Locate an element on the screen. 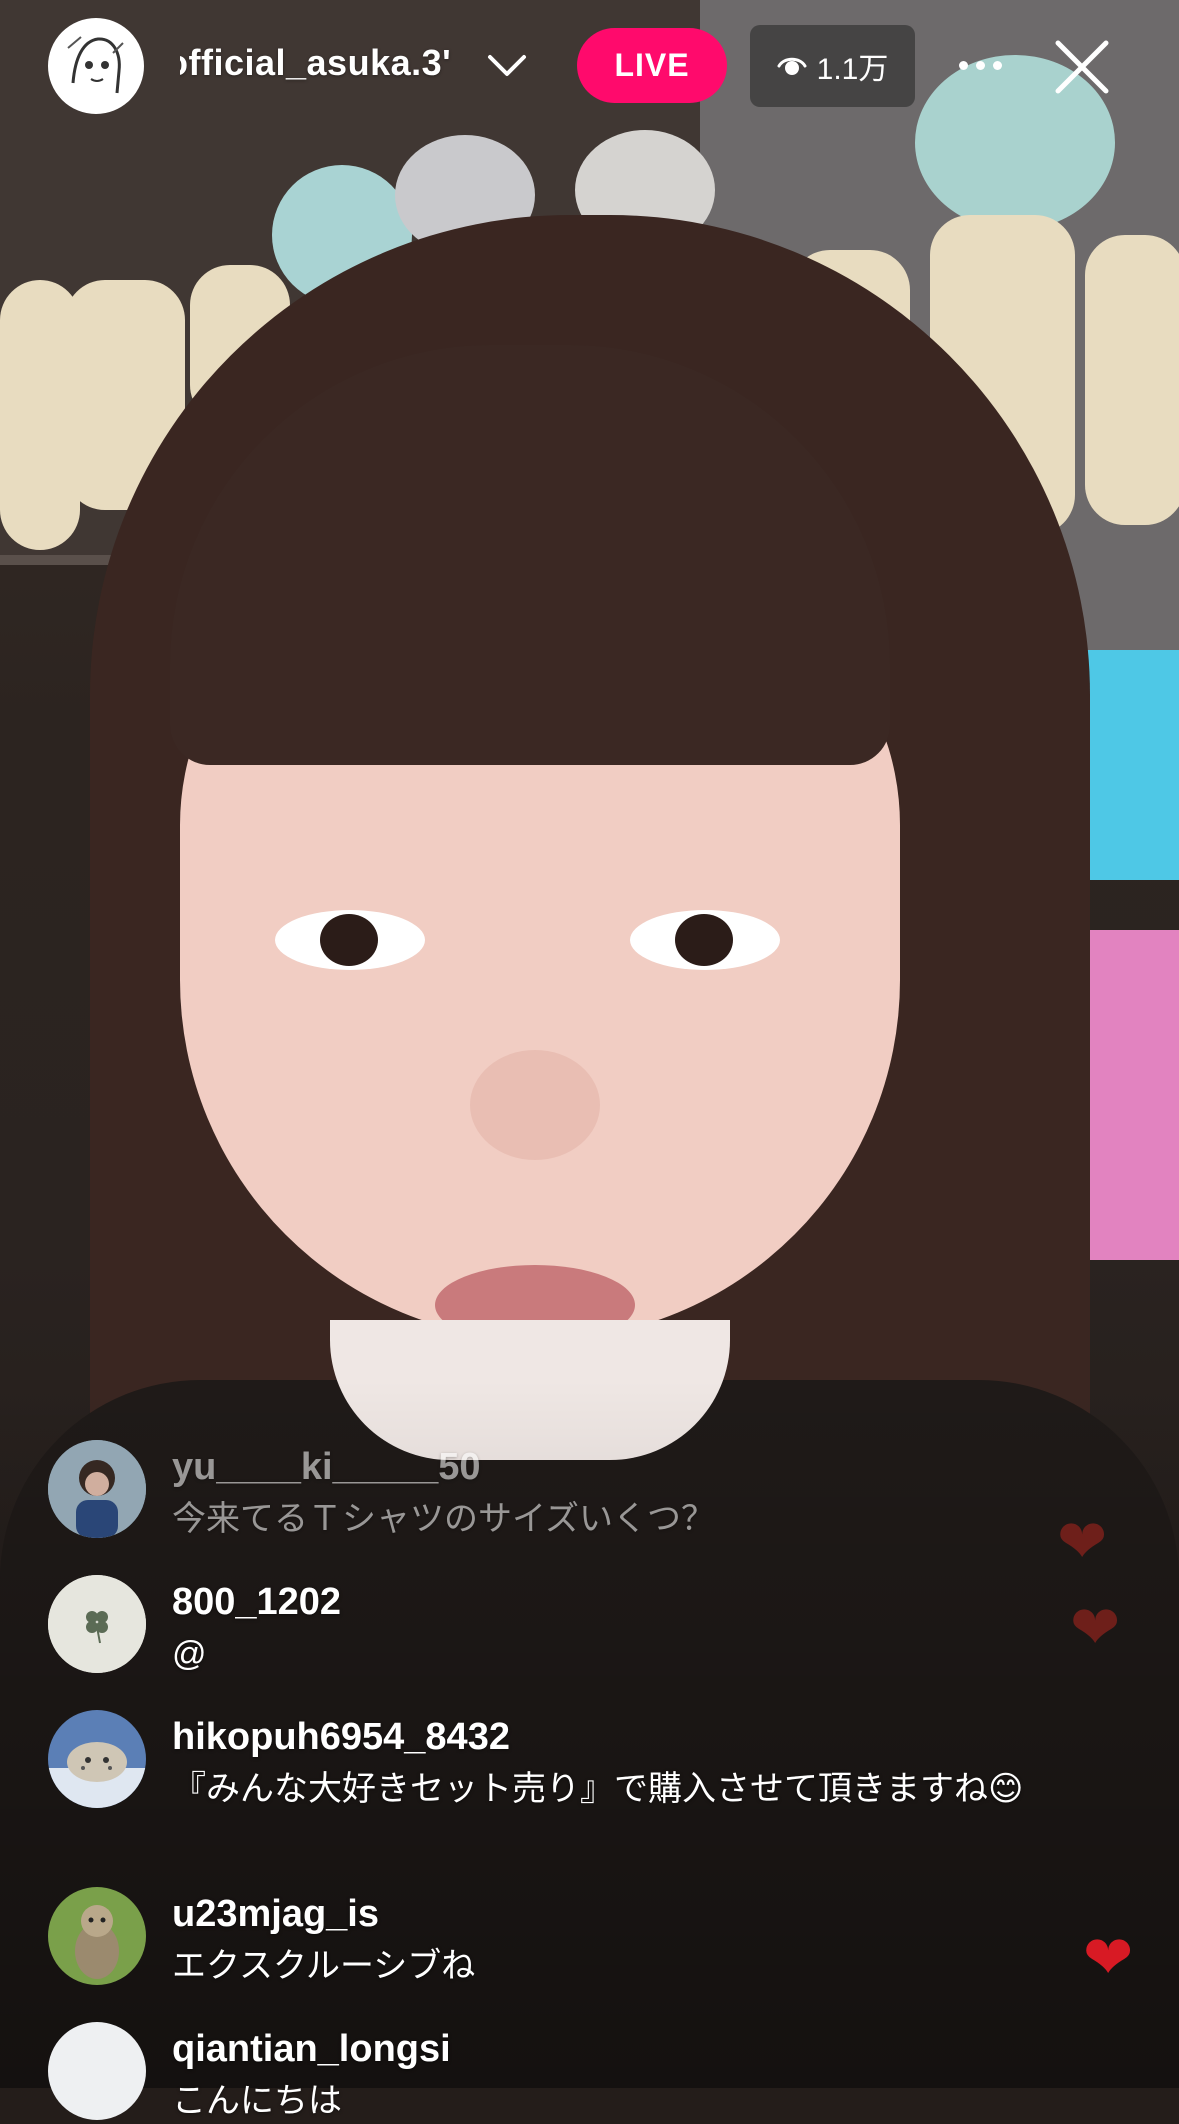 Image resolution: width=1179 pixels, height=2124 pixels. sketch-portrait-icon is located at coordinates (96, 66).